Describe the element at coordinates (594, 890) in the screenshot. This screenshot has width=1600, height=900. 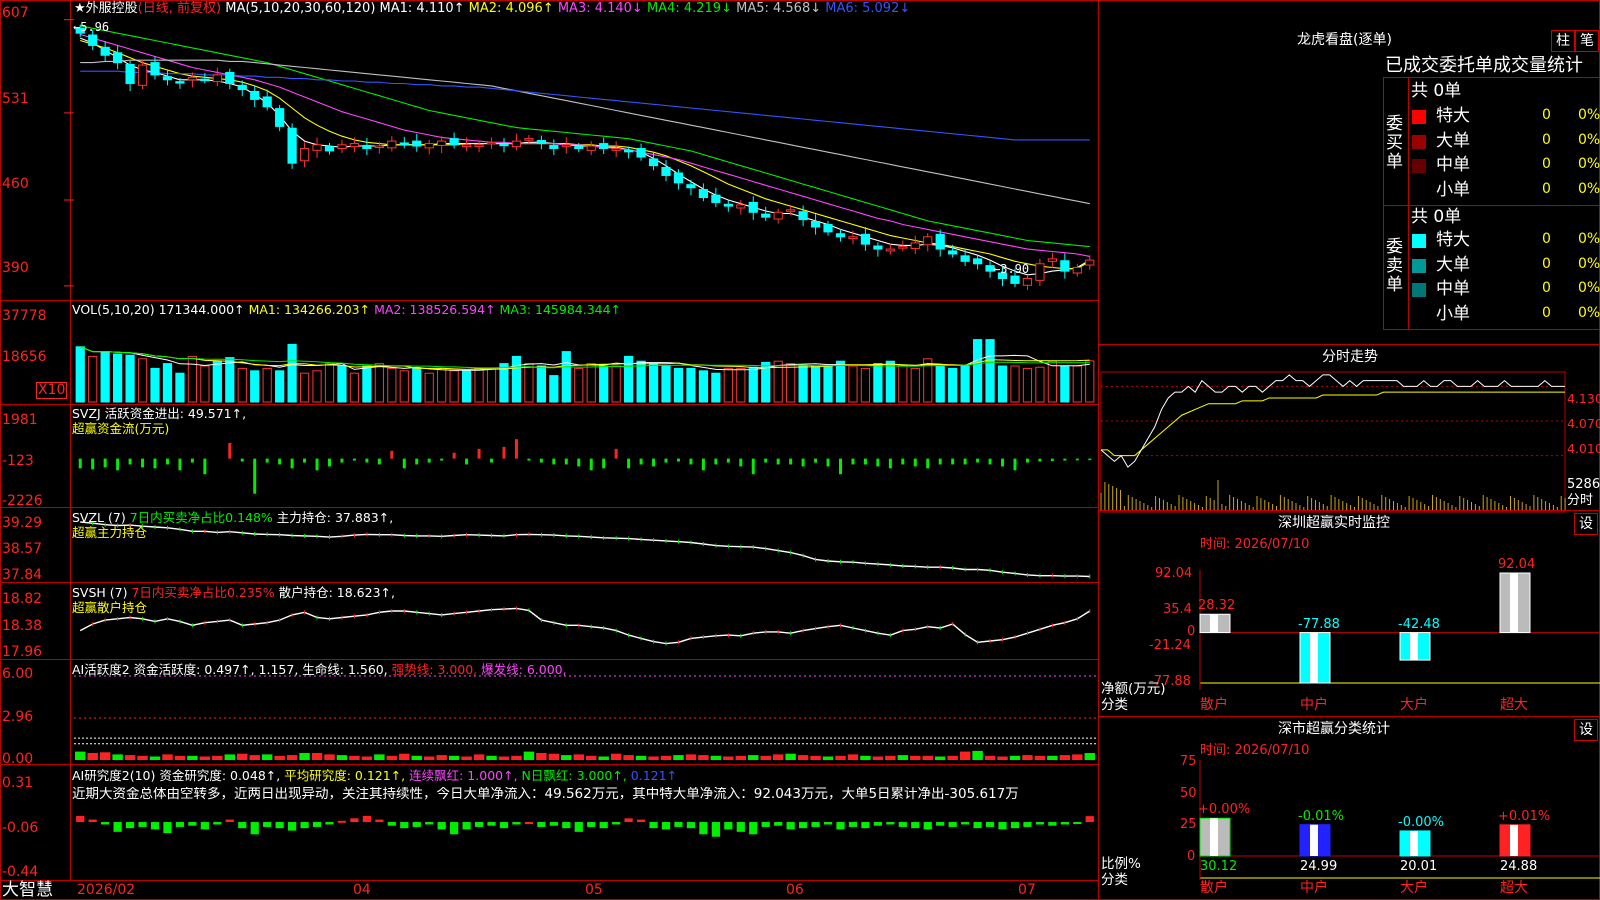
I see `date-label-2: 05` at that location.